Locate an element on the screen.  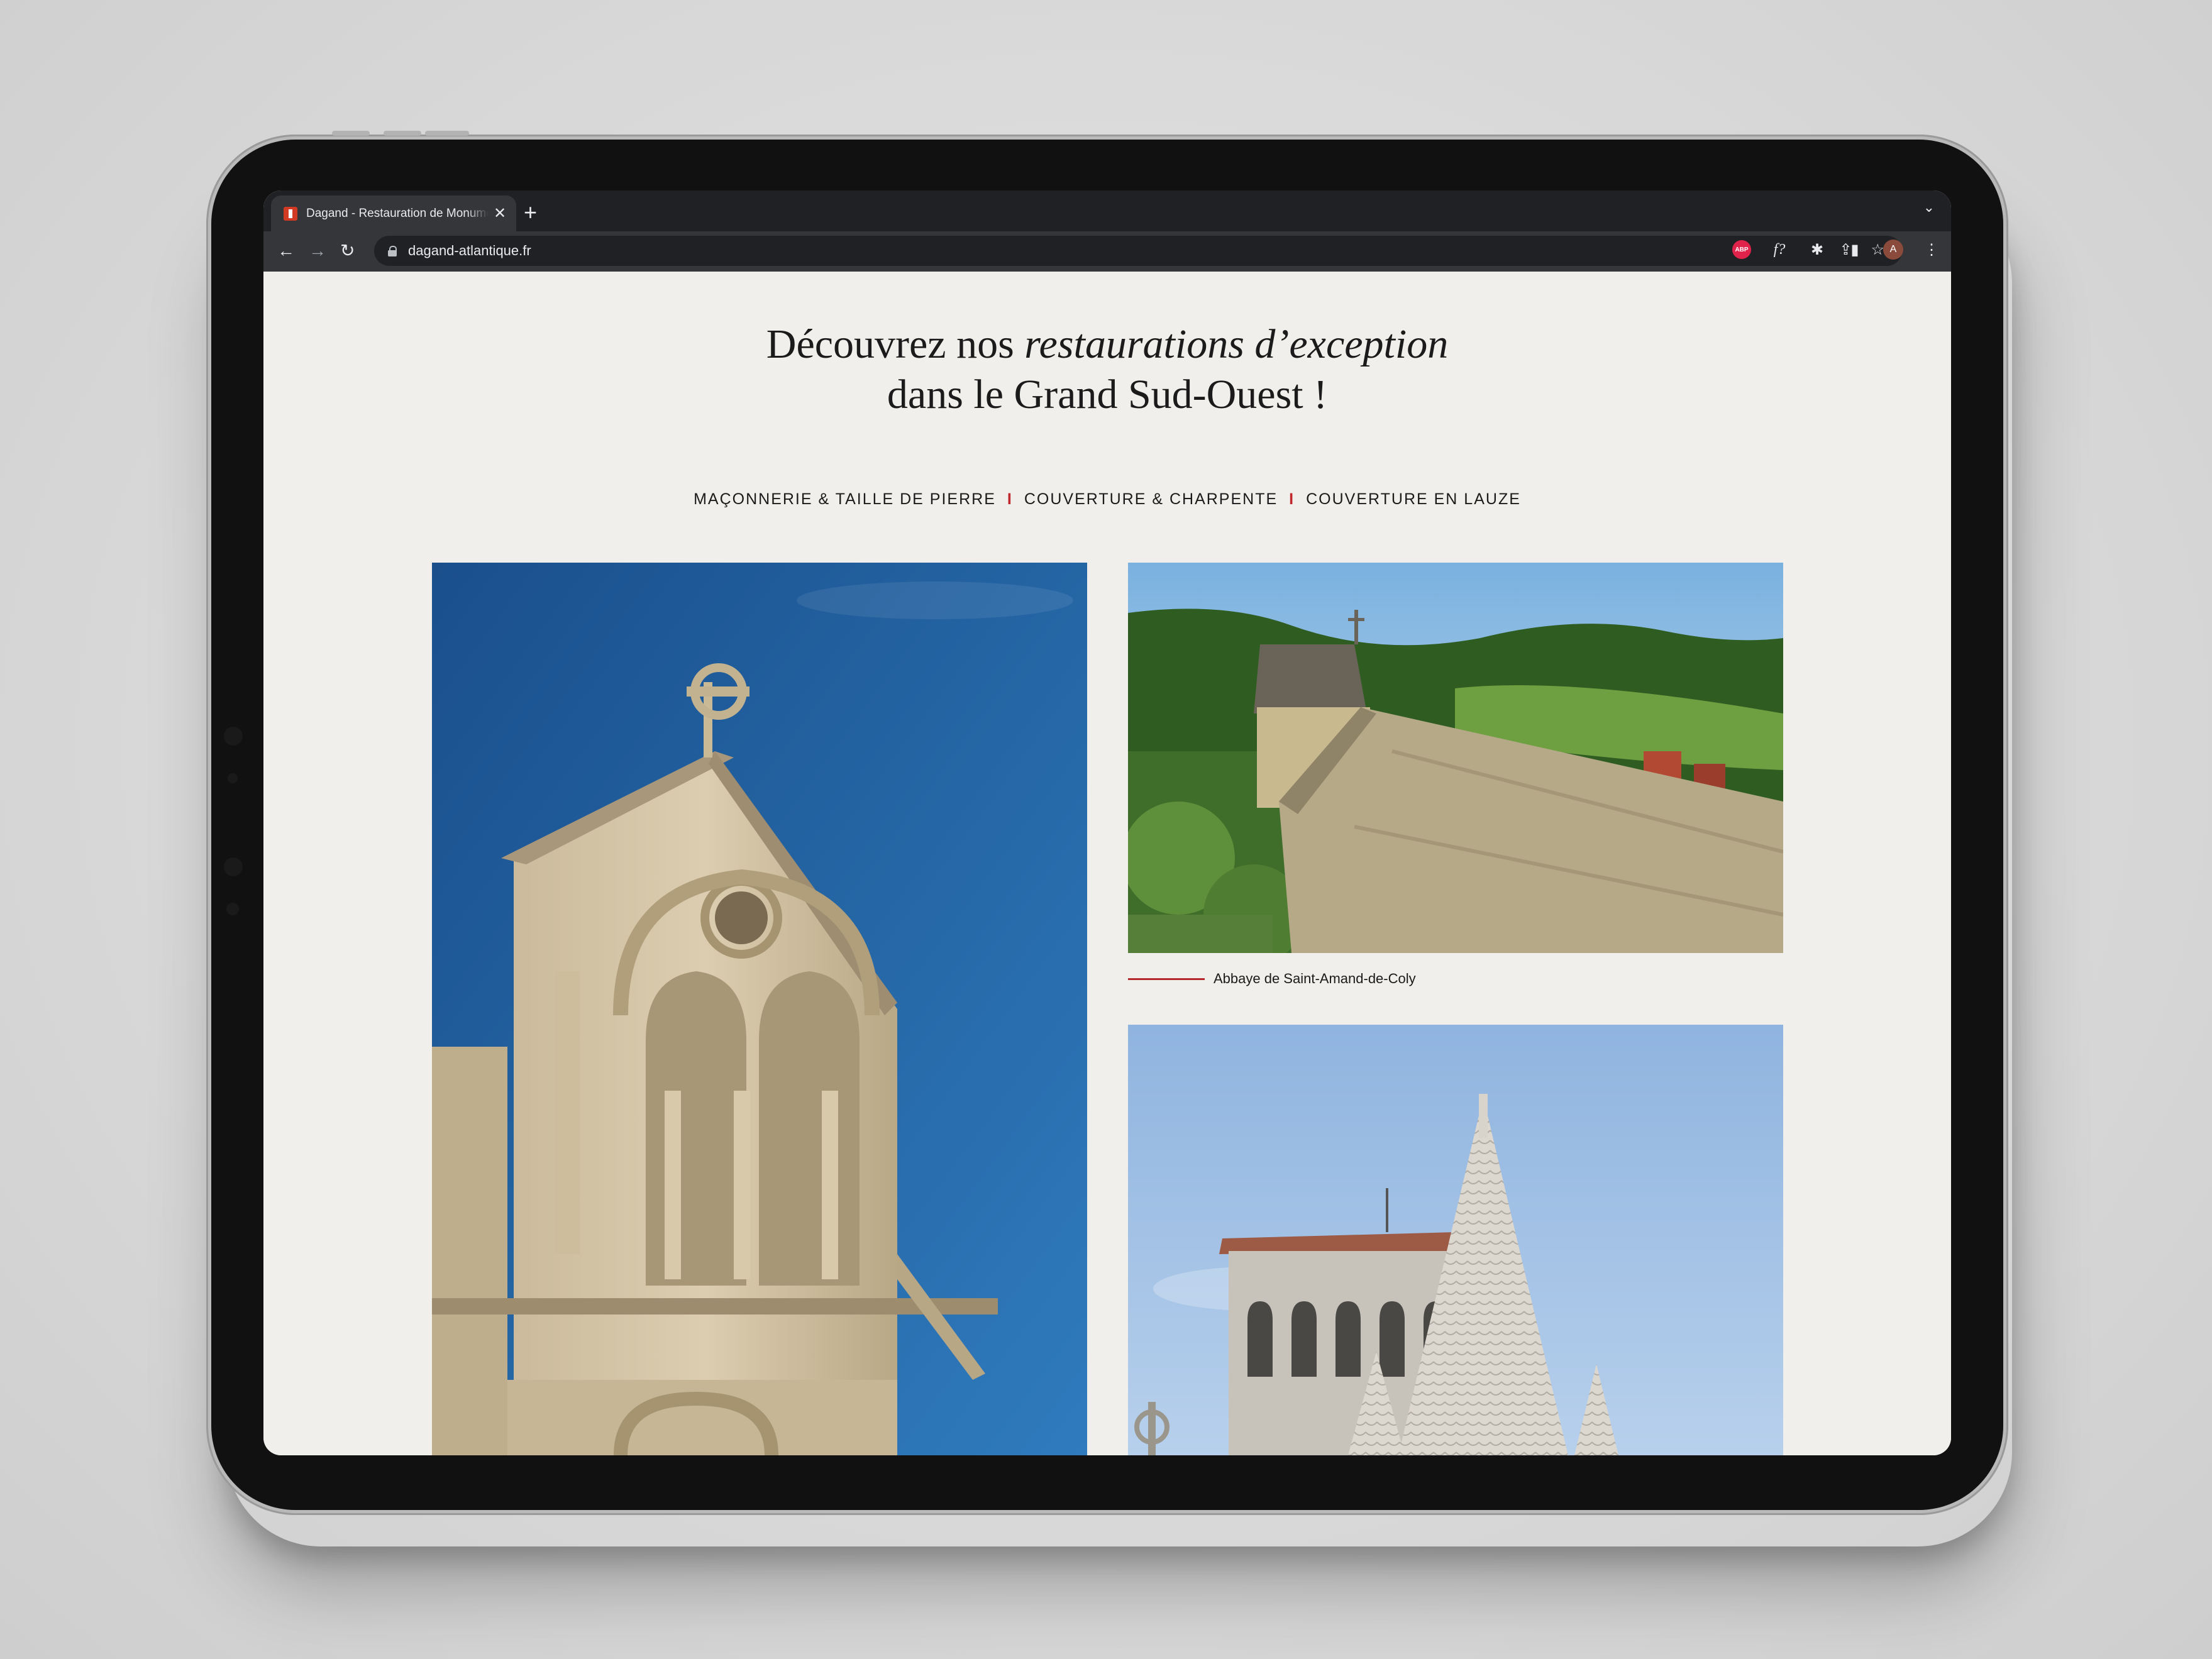
side-panel-icon: ▮ is located at coordinates (1854, 250).